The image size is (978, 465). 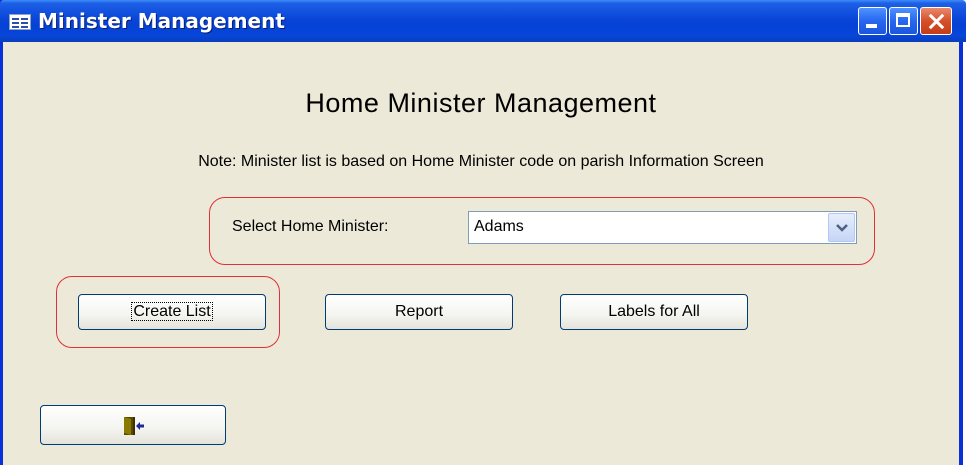 What do you see at coordinates (499, 226) in the screenshot?
I see `home-minister-value: Adams` at bounding box center [499, 226].